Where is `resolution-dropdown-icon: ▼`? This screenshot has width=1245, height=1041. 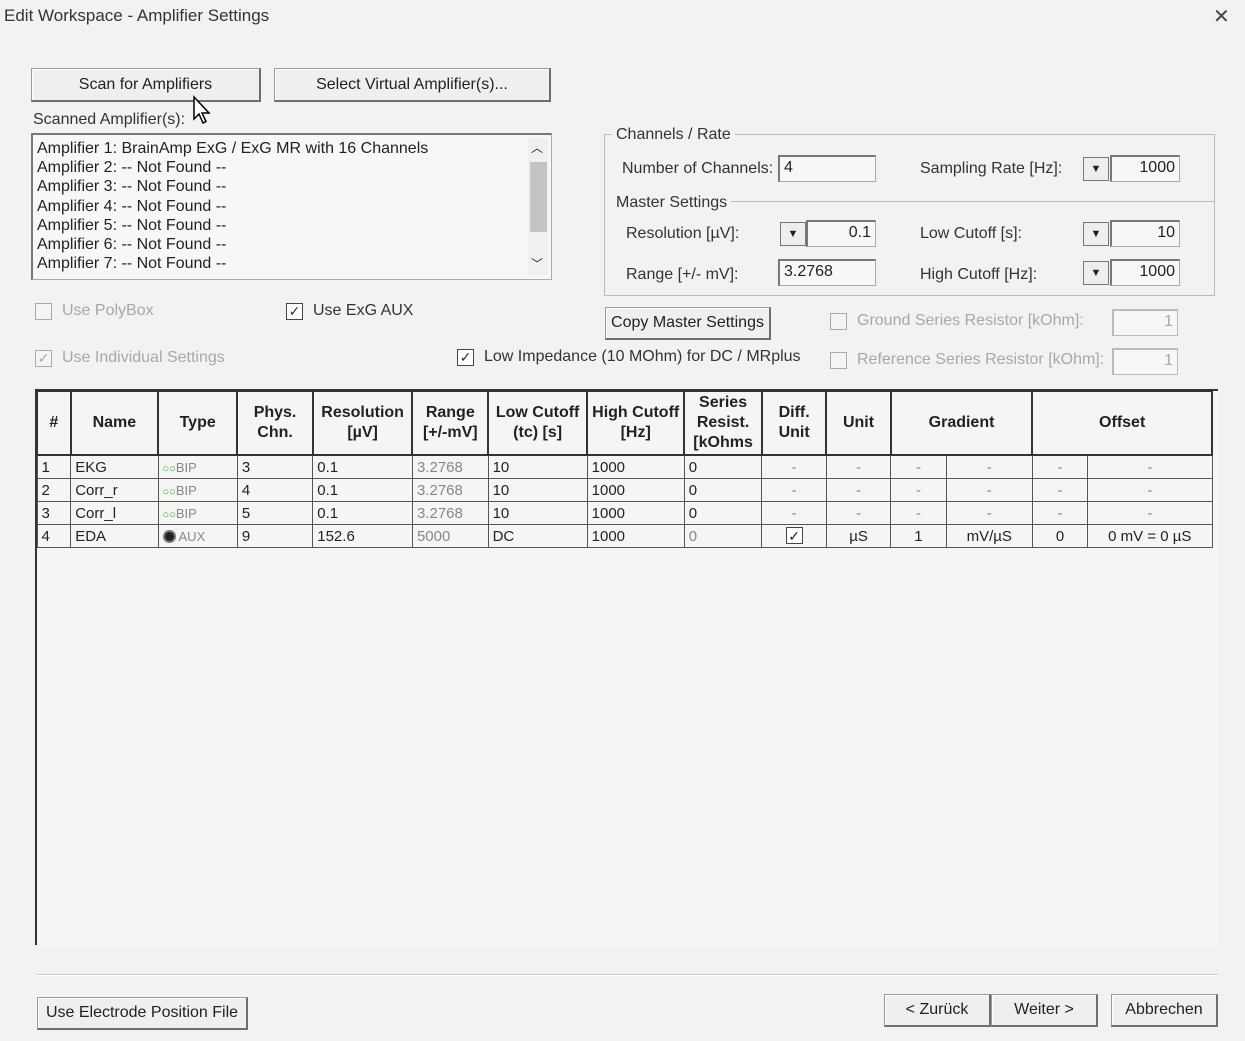
resolution-dropdown-icon: ▼ is located at coordinates (793, 234).